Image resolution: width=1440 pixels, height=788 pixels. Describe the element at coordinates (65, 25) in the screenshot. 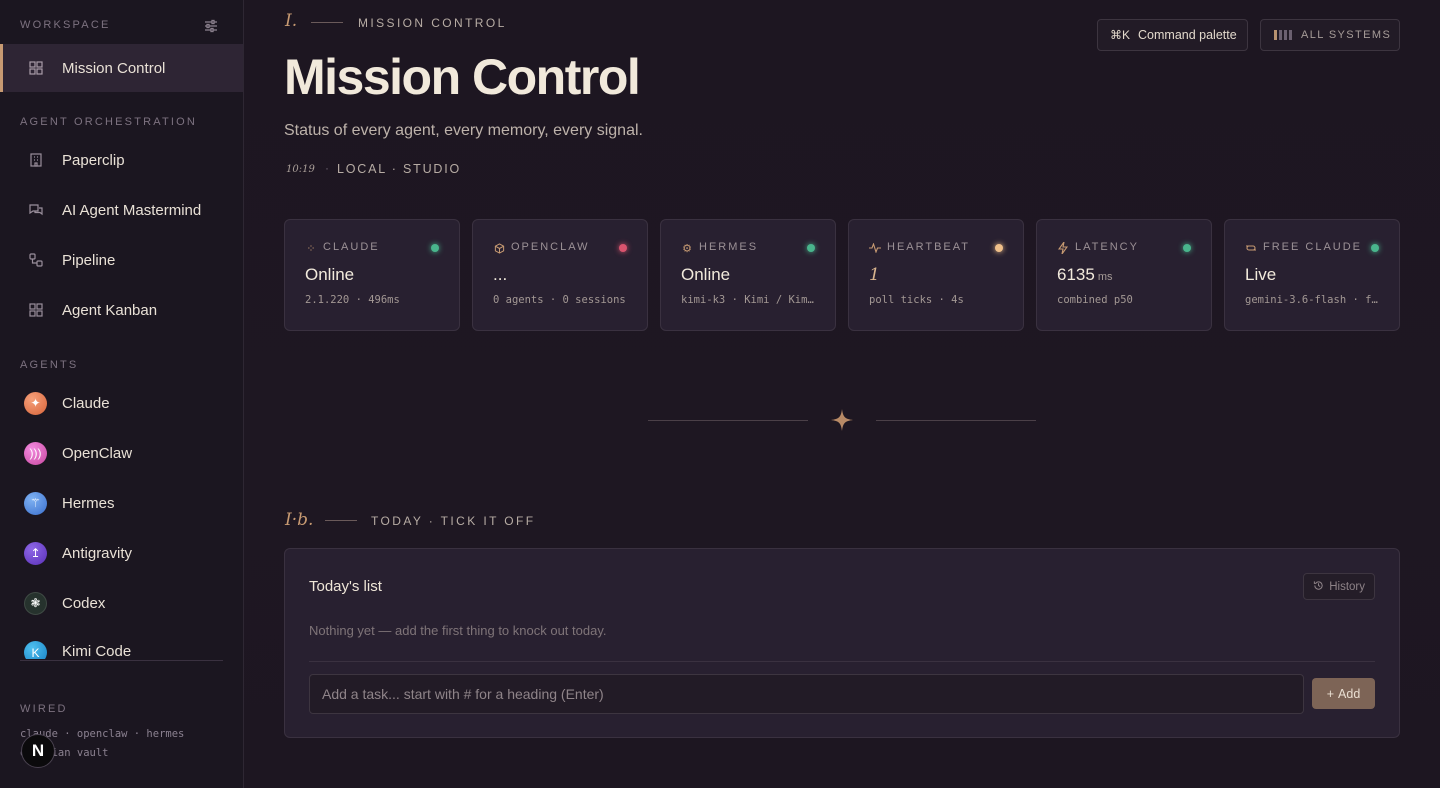

I see `workspace-section-label: WORKSPACE` at that location.